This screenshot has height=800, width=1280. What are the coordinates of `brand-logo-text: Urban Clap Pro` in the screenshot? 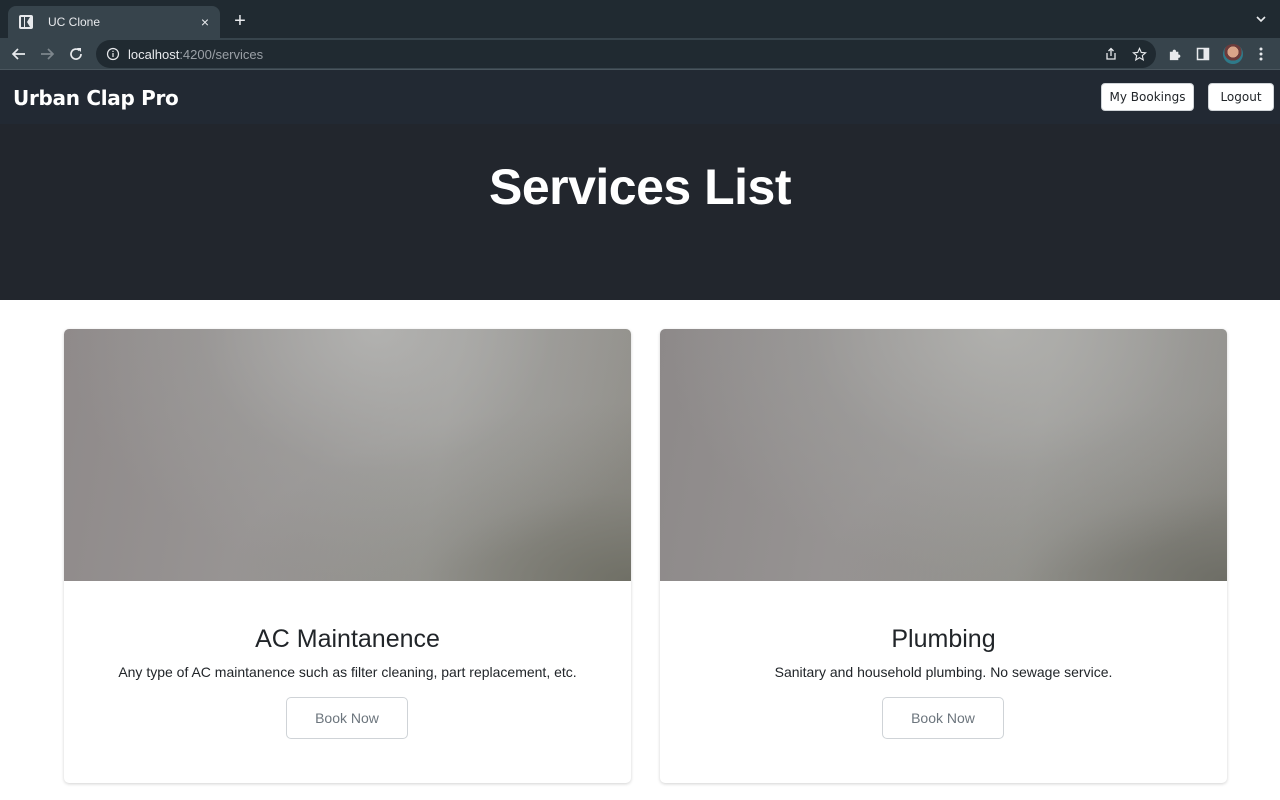 It's located at (96, 98).